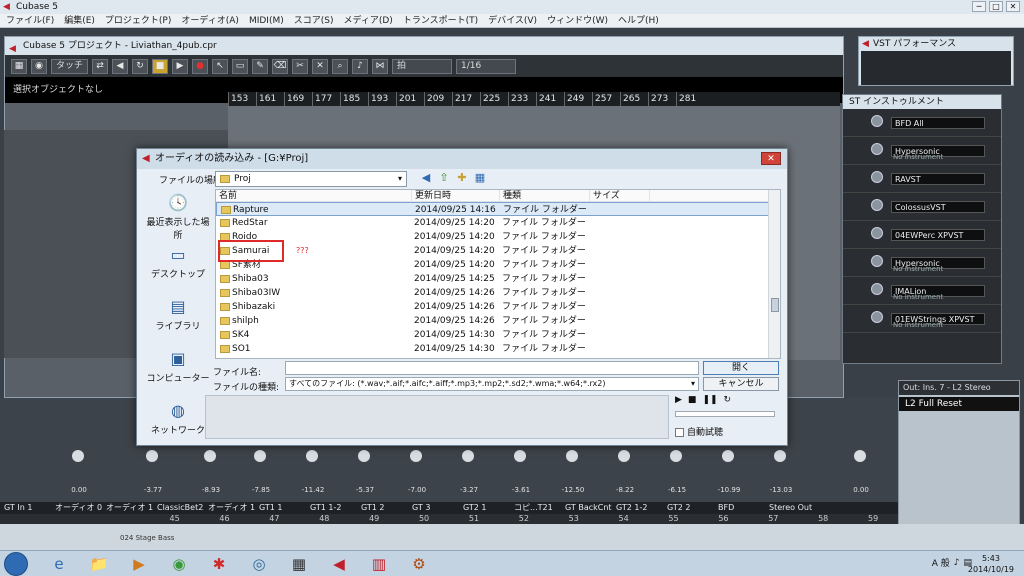  What do you see at coordinates (699, 431) in the screenshot?
I see `autoplay-checkbox: 自動試聴` at bounding box center [699, 431].